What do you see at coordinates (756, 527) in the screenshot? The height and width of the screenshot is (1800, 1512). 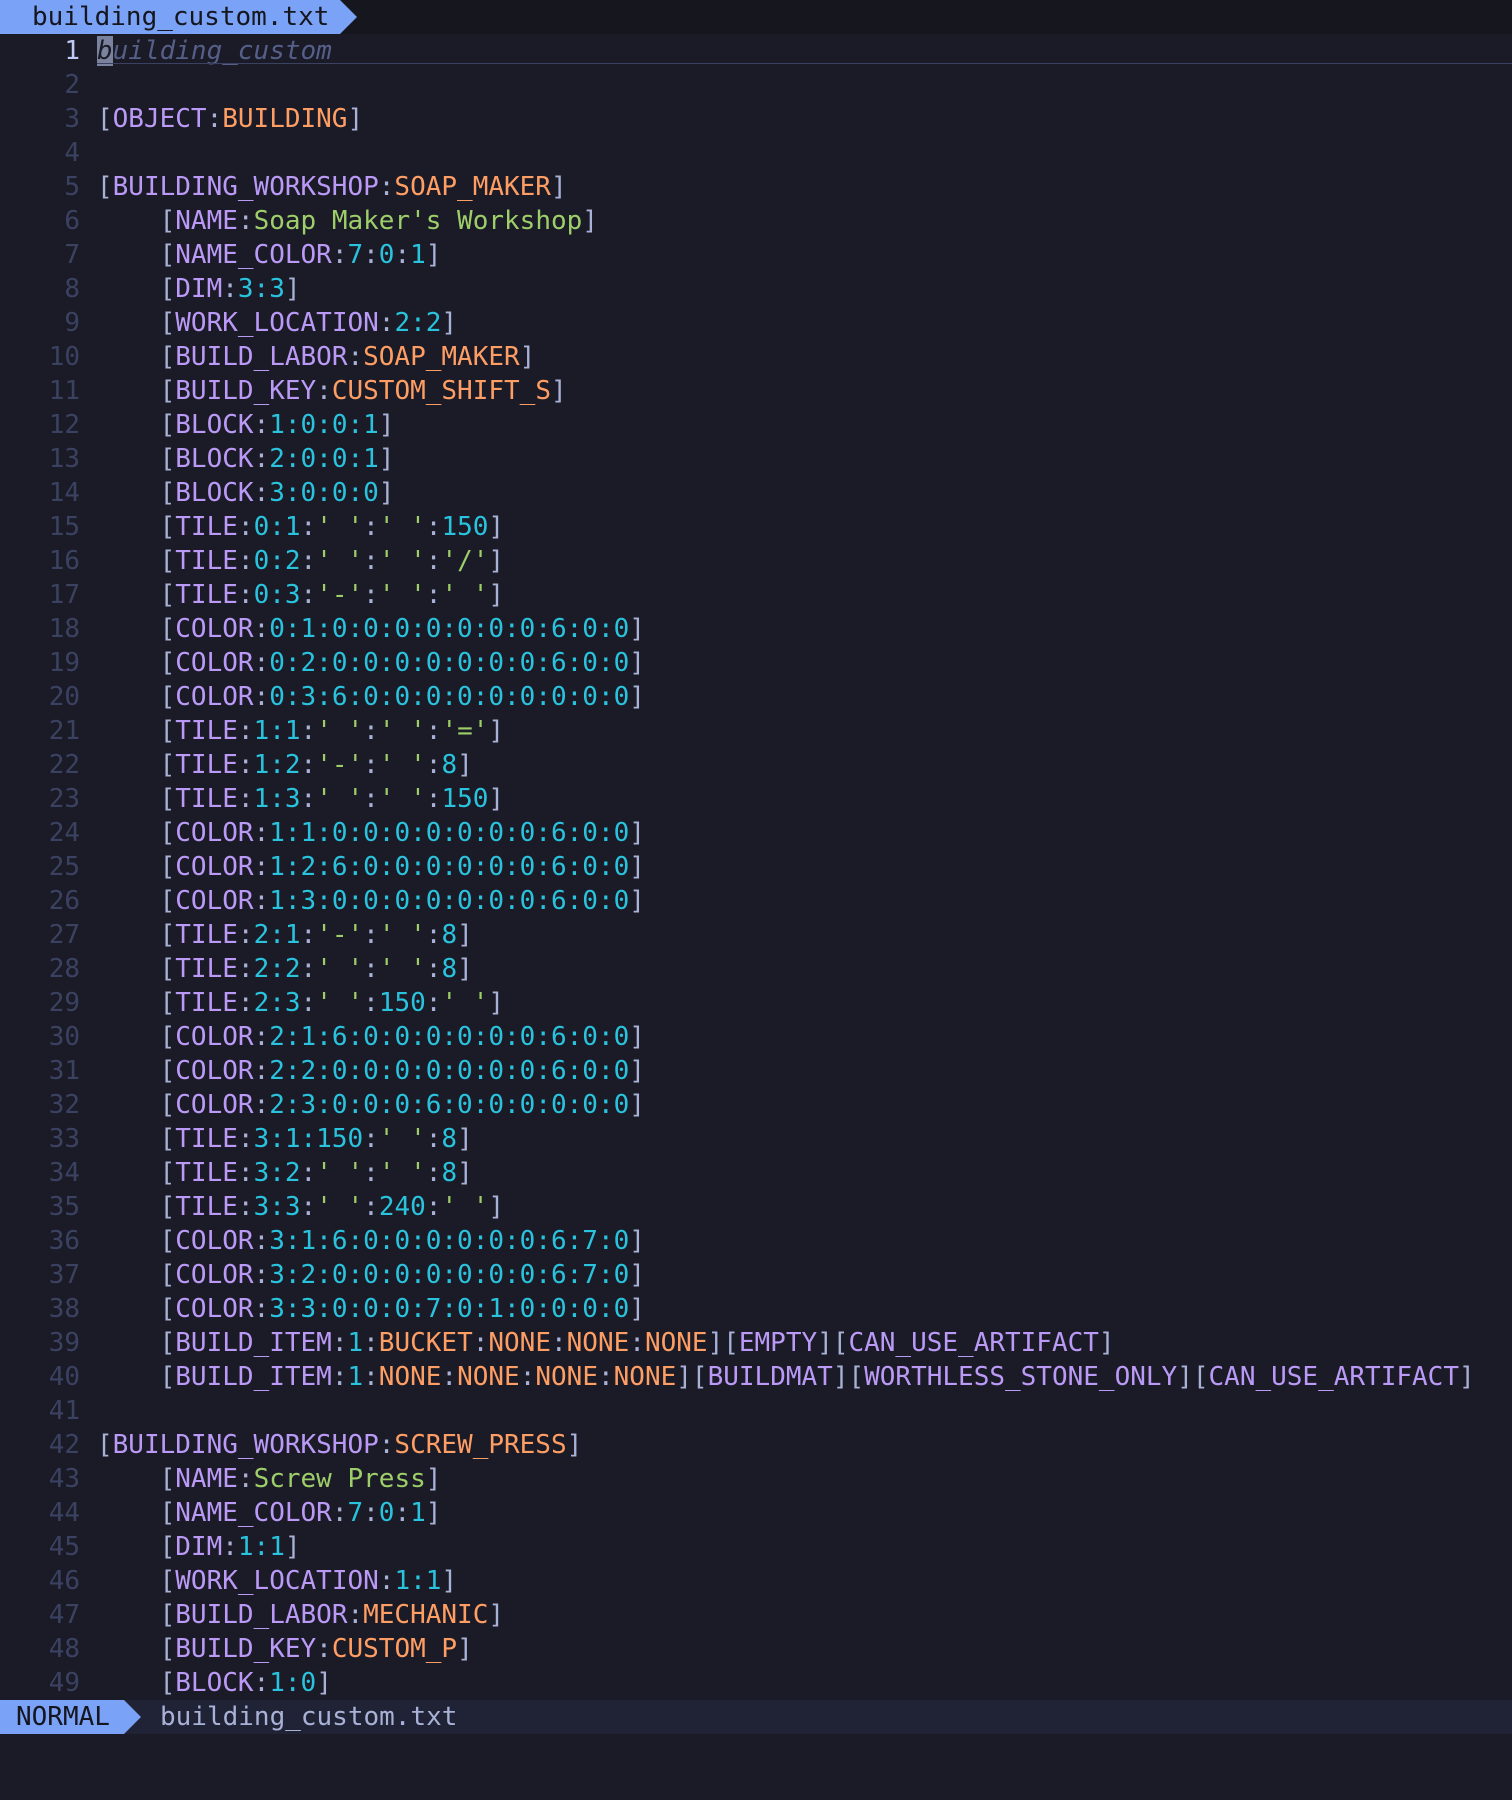 I see `code-line: 15 [TILE:0:1:' ':' ':150]` at bounding box center [756, 527].